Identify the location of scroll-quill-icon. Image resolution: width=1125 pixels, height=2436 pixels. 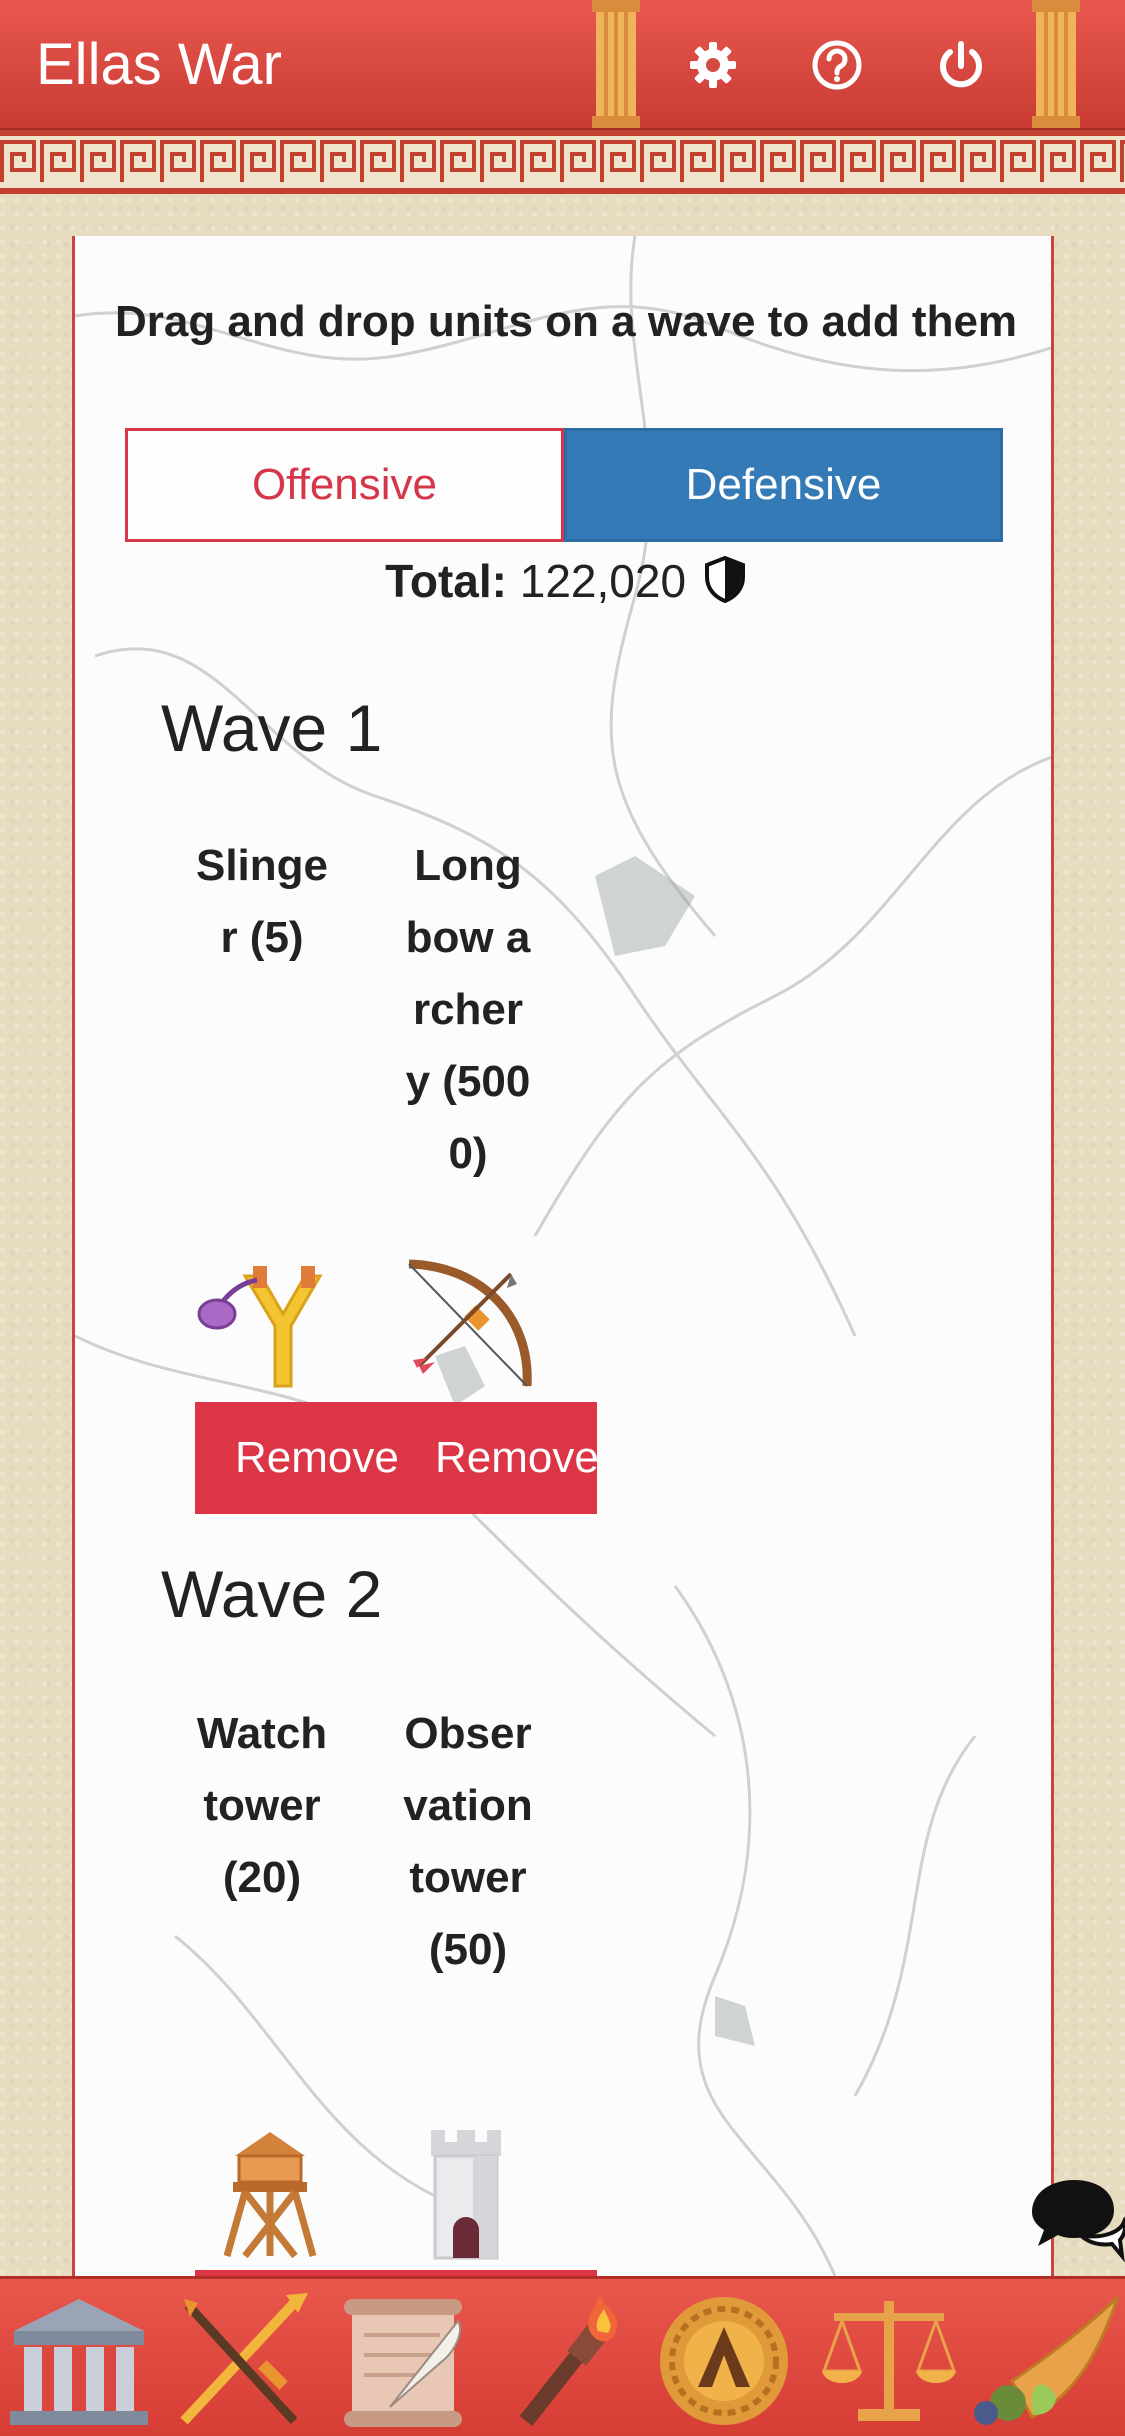
(405, 2361).